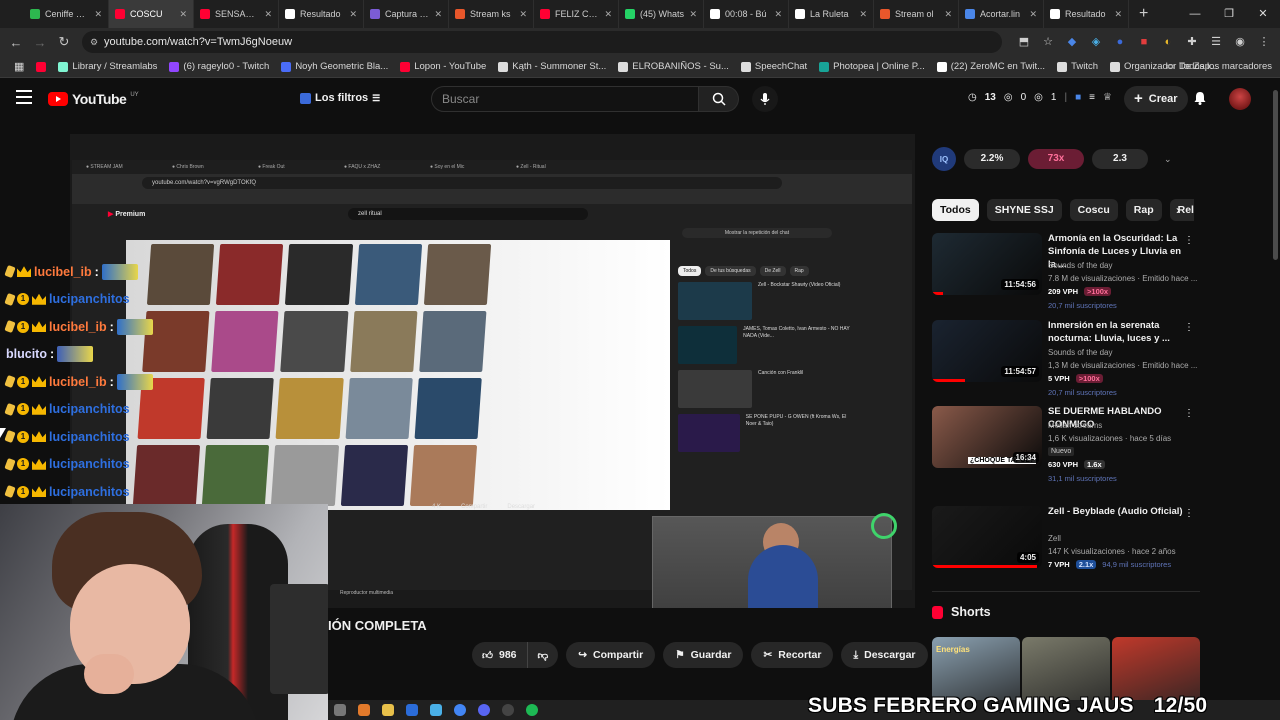 The image size is (1280, 720). Describe the element at coordinates (565, 99) in the screenshot. I see `search-input: Buscar` at that location.